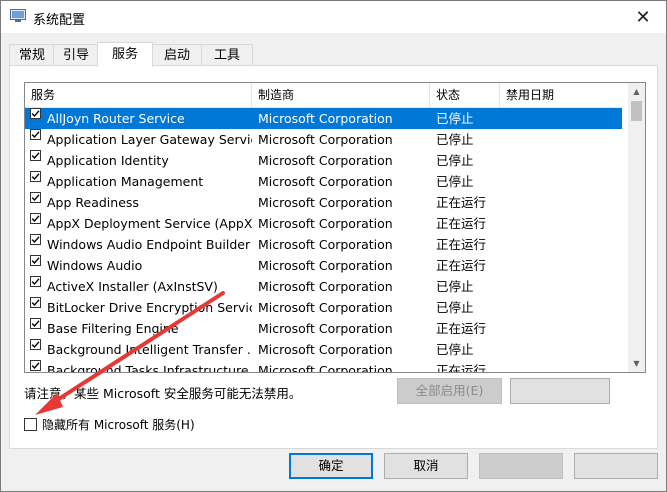 This screenshot has height=492, width=667. I want to click on security-note: 请注意，某些 Microsoft 安全服务可能无法禁用。, so click(163, 393).